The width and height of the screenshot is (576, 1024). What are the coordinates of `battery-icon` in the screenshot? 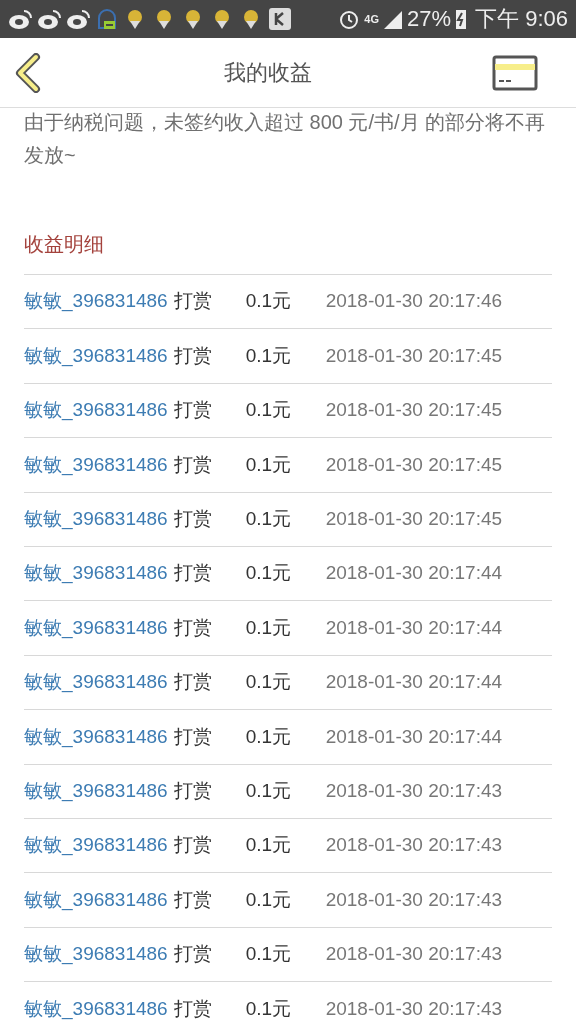 It's located at (461, 19).